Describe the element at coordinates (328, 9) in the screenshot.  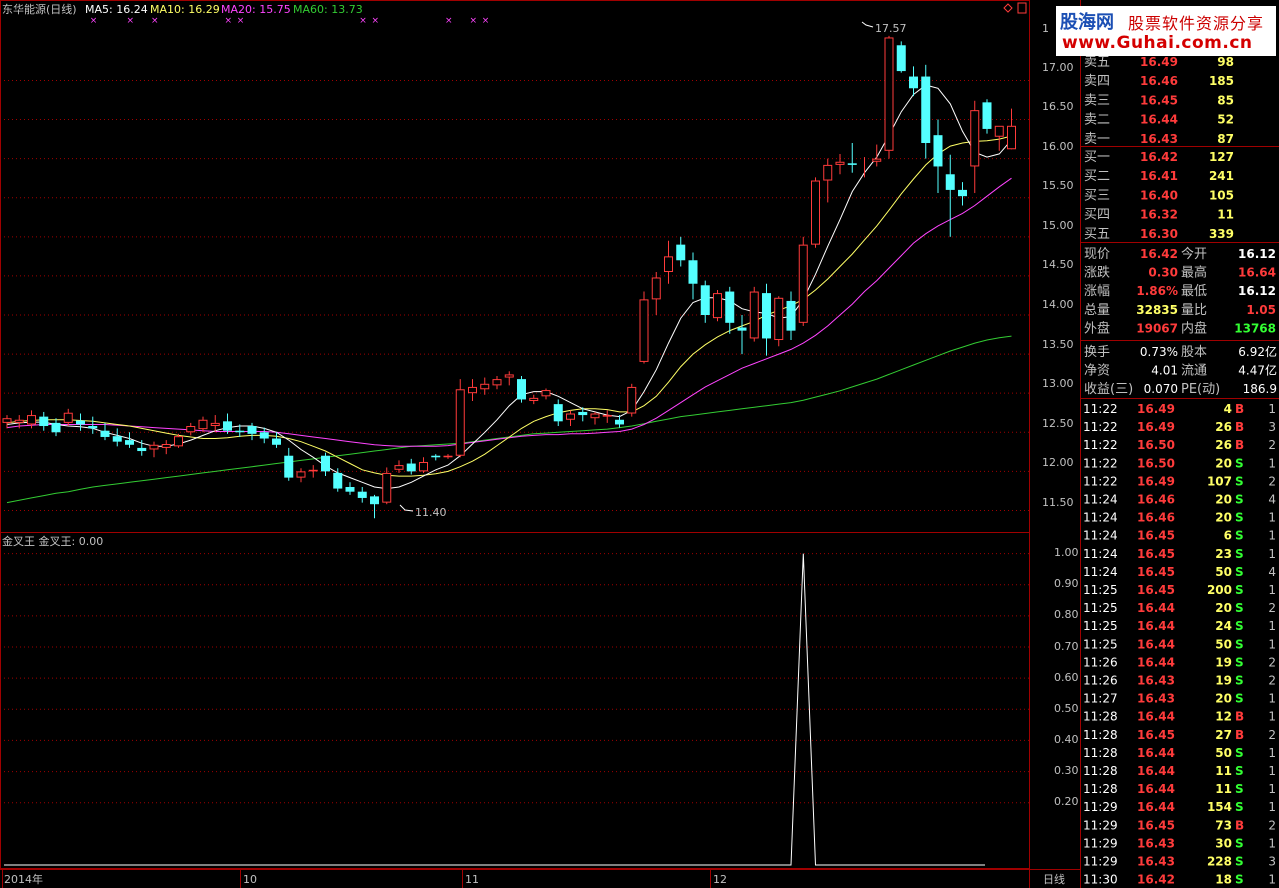
I see `ma60-legend: MA60: 13.73` at that location.